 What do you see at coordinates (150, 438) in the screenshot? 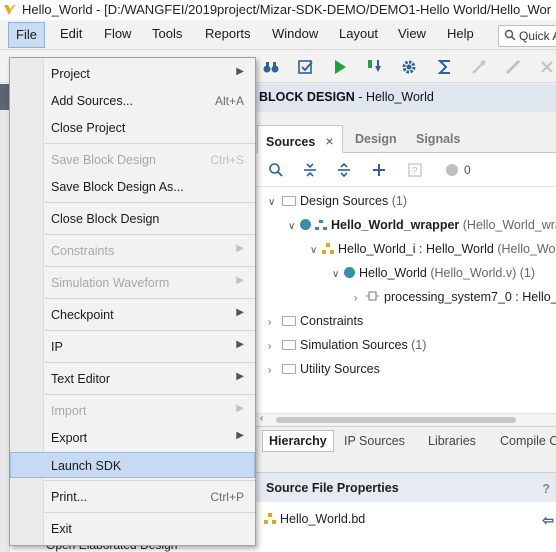
I see `menu-item-export: Export ▶` at bounding box center [150, 438].